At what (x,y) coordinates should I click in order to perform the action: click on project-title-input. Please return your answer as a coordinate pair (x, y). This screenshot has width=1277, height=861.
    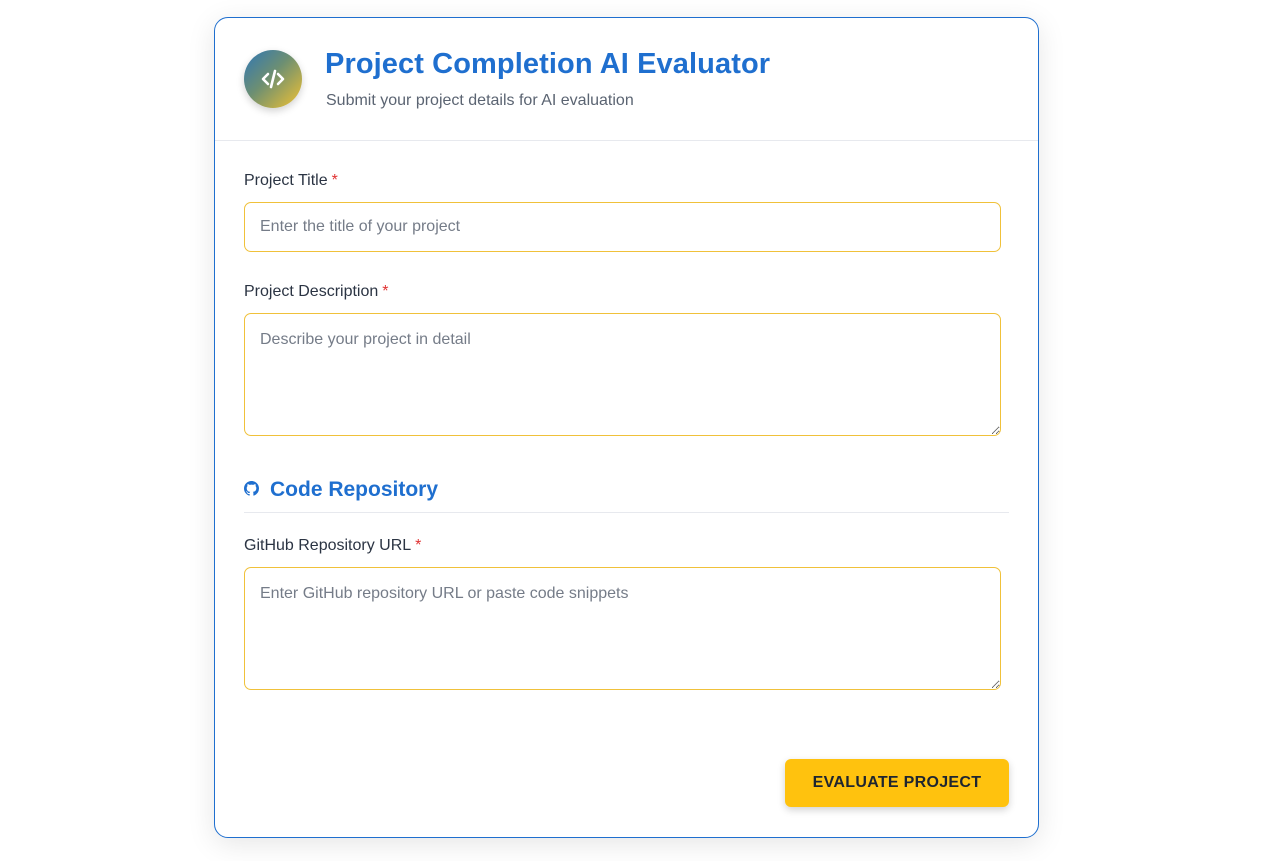
    Looking at the image, I should click on (622, 227).